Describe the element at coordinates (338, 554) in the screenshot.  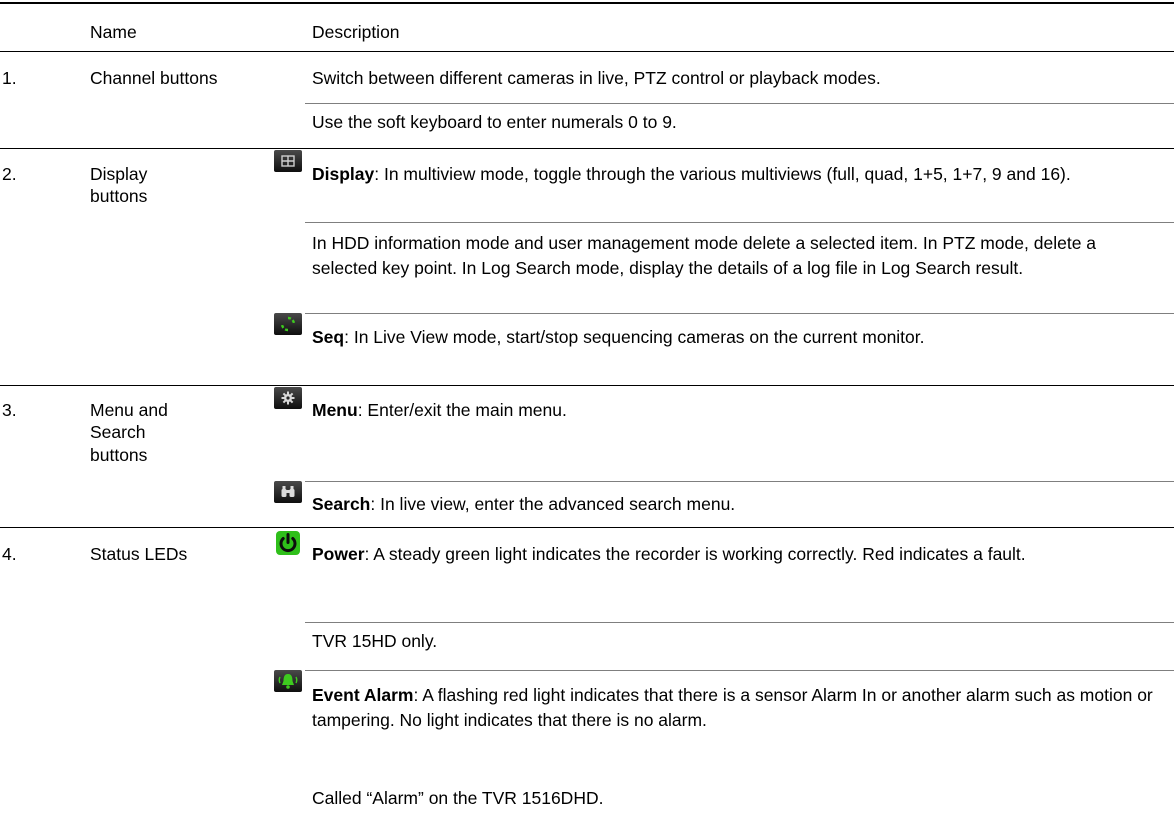
I see `entry-term: Power` at that location.